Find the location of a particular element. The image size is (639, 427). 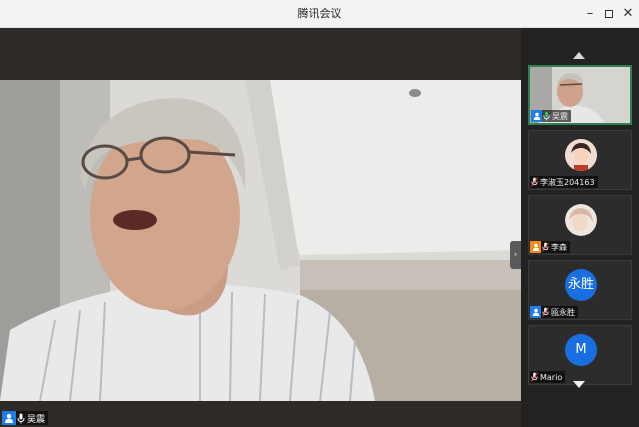

participant-tile: 李淑玉204163 is located at coordinates (580, 160).